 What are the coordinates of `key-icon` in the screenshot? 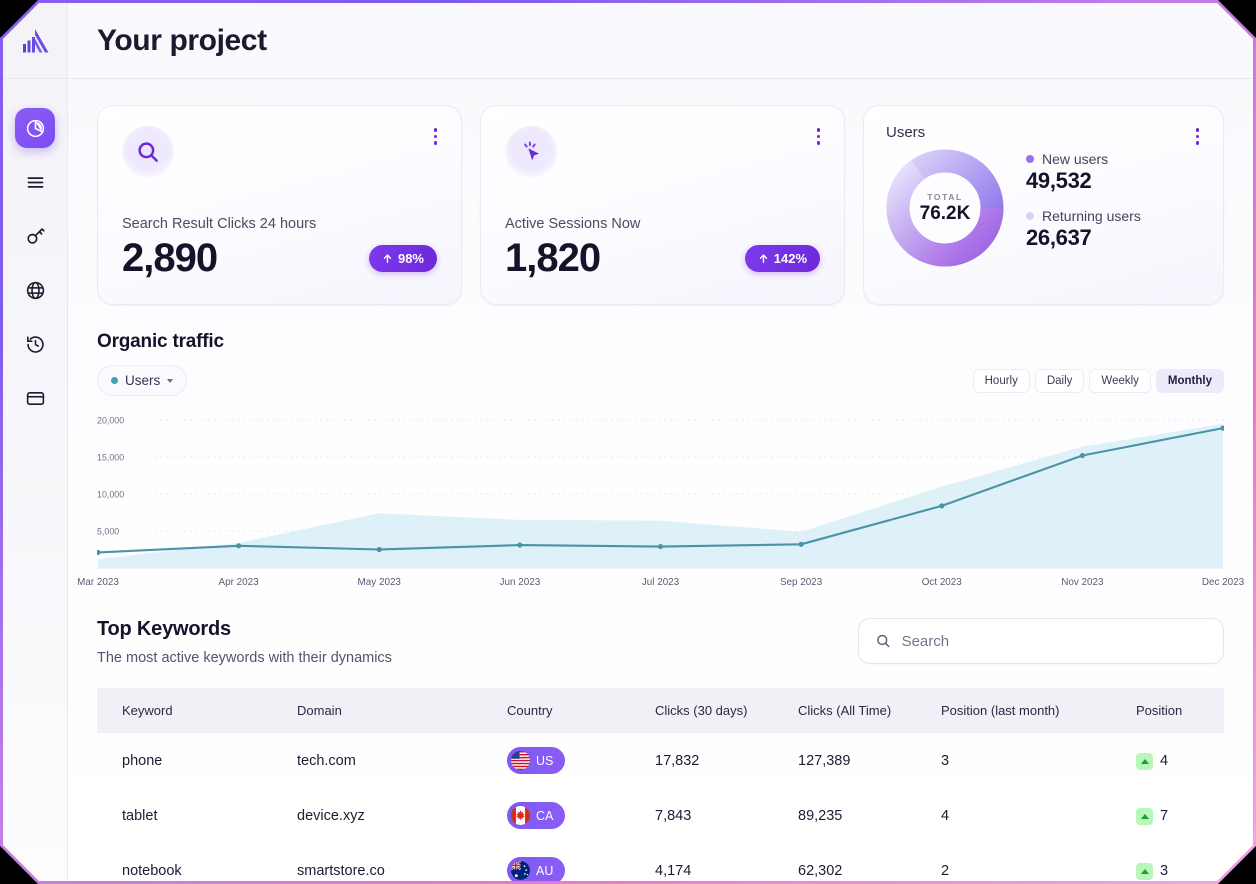 It's located at (35, 235).